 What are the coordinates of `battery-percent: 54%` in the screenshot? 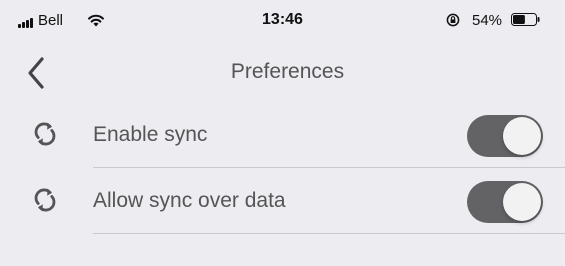 It's located at (487, 20).